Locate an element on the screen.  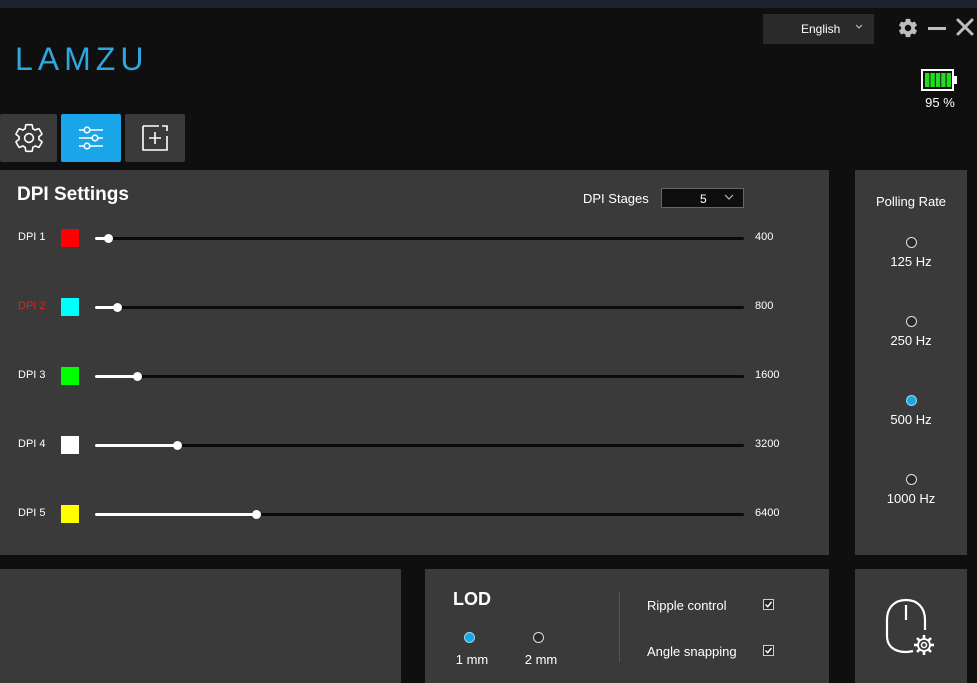
lod-option-label: 2 mm is located at coordinates (541, 659).